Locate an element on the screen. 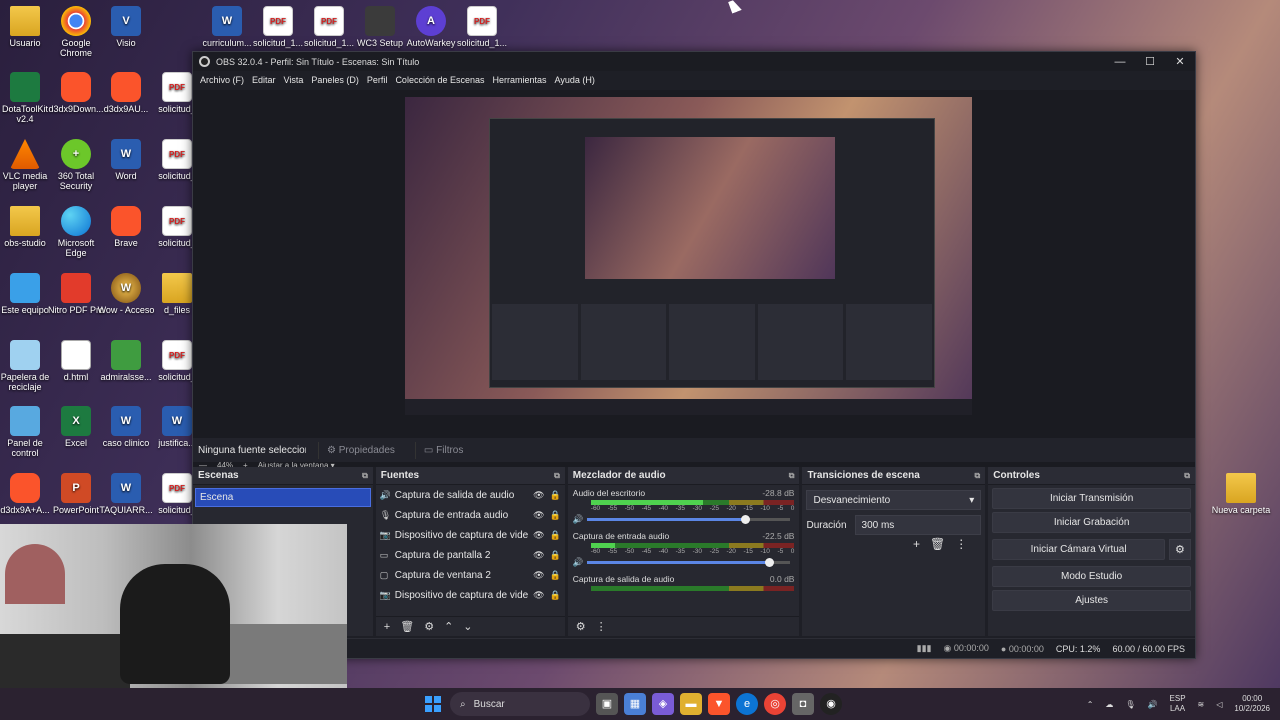 The height and width of the screenshot is (720, 1280). volume-icon: ◁ is located at coordinates (1219, 704).